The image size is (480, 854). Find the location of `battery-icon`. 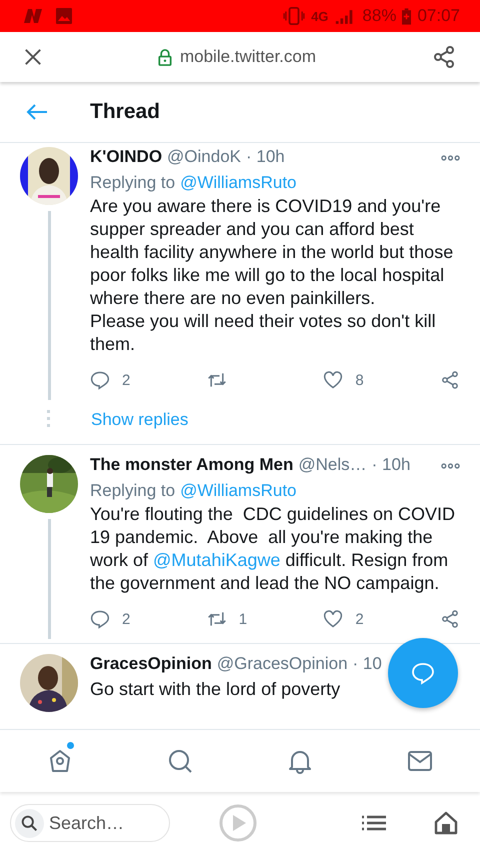

battery-icon is located at coordinates (407, 16).